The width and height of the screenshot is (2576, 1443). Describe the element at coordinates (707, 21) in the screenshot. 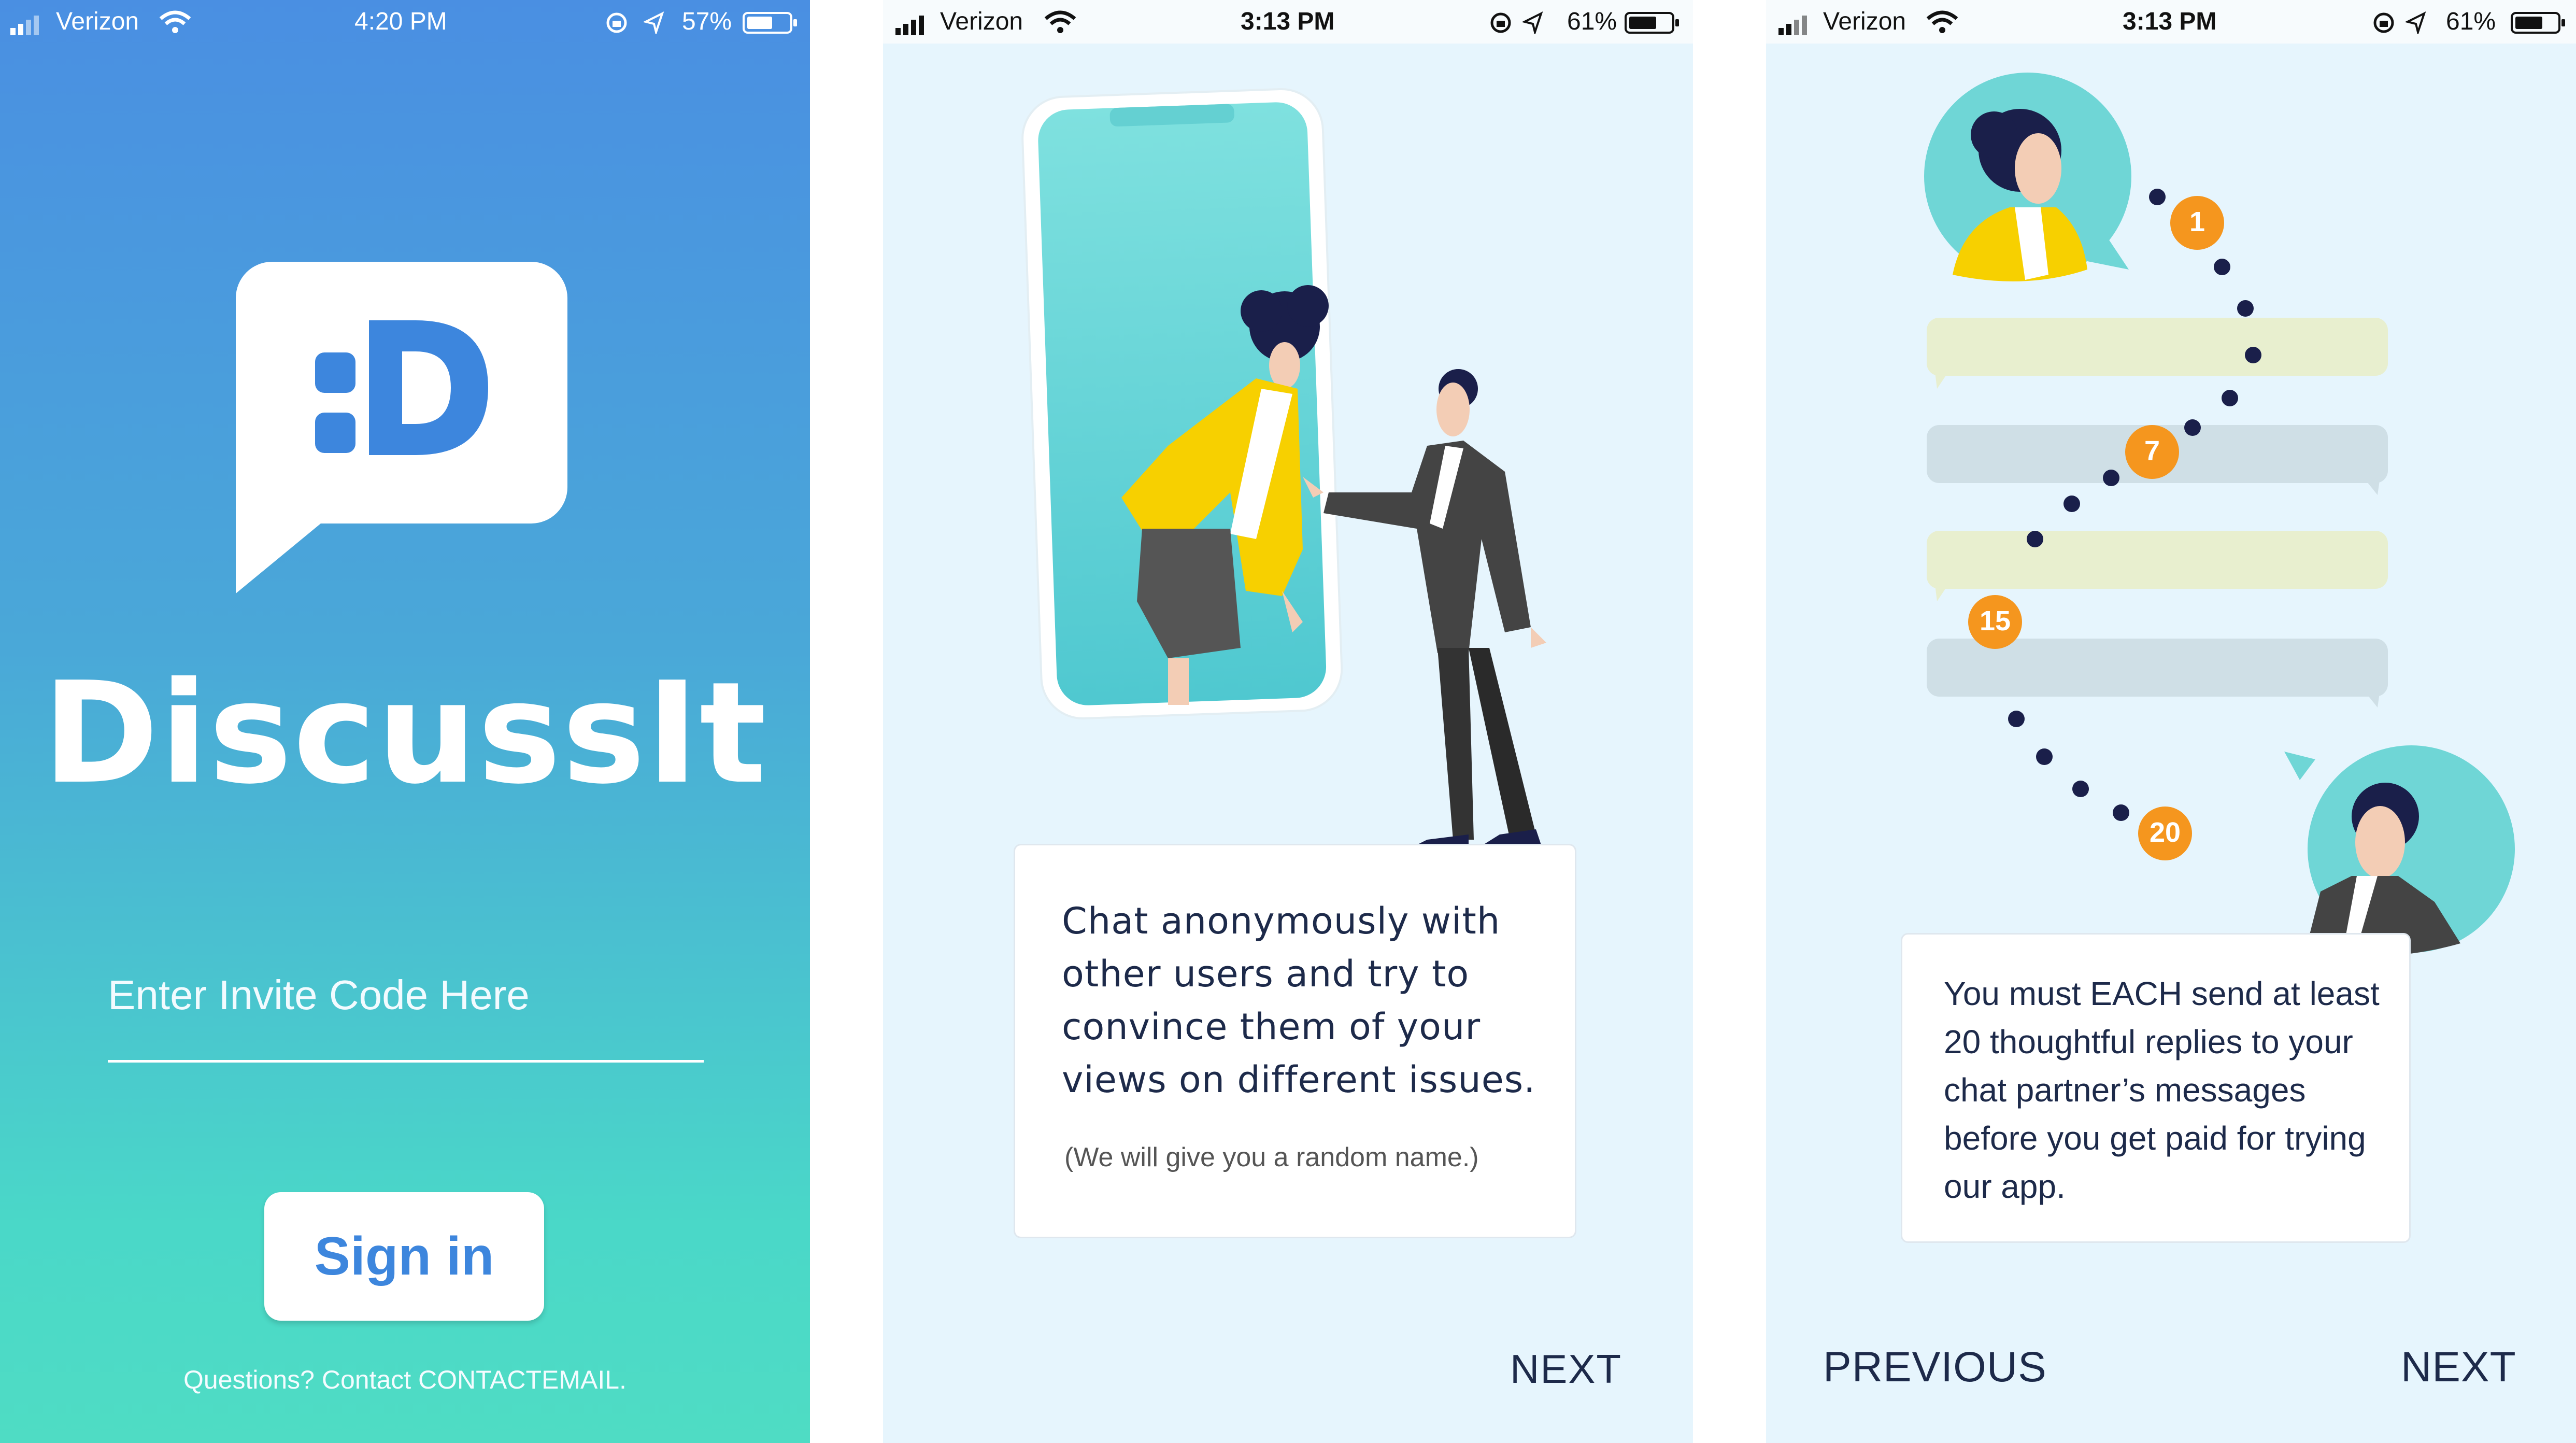

I see `battery-percent: 57%` at that location.